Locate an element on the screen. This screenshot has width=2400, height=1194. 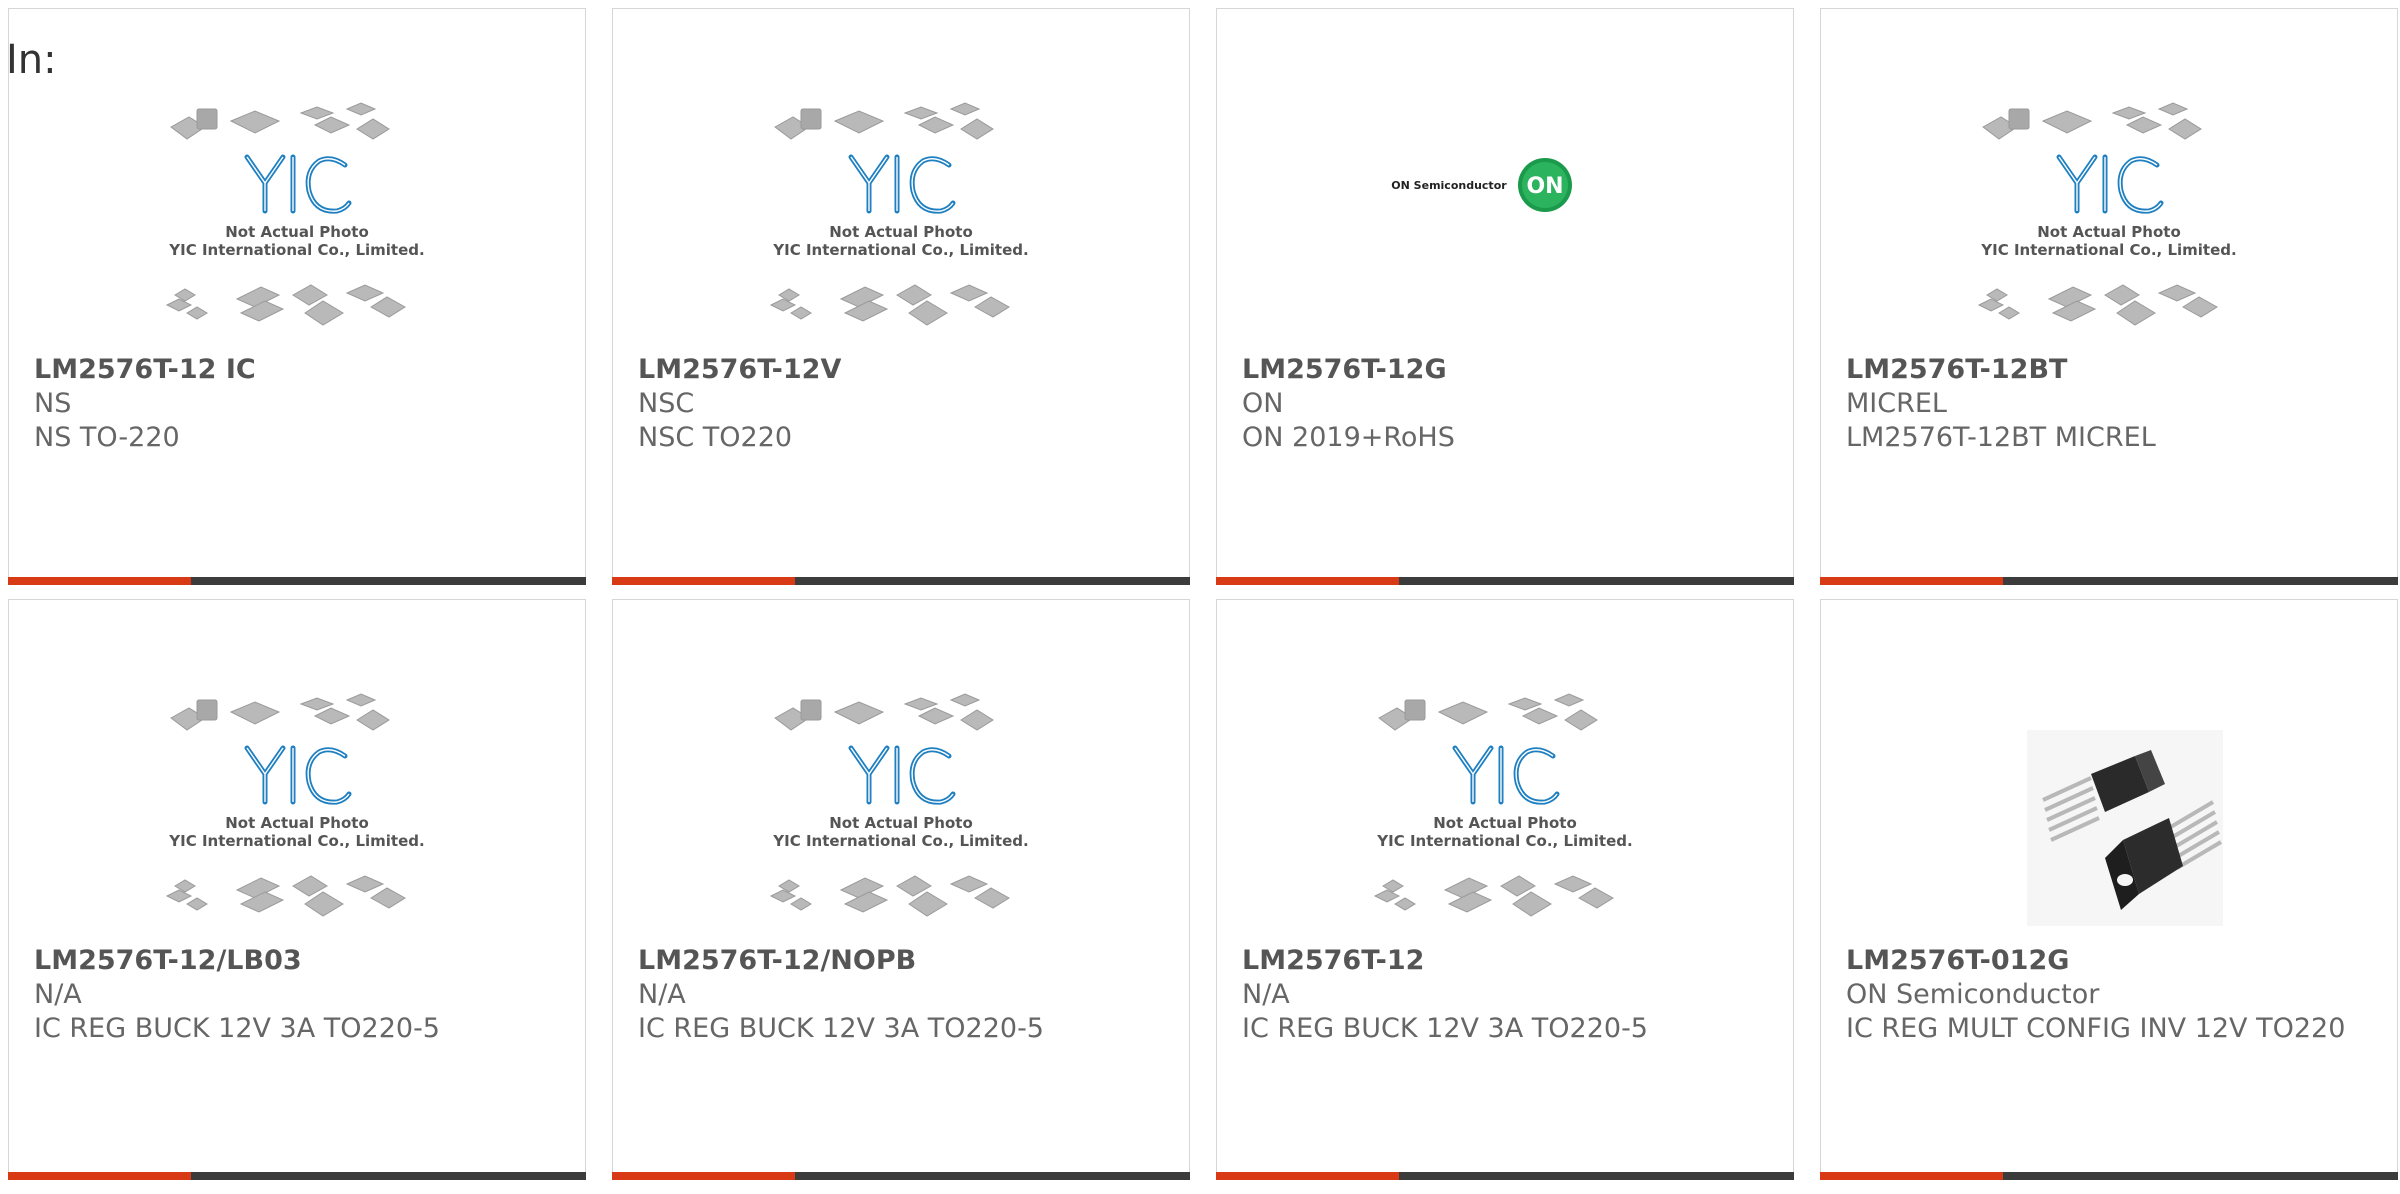
part-number-link: LM2576T-12G is located at coordinates (1502, 370).